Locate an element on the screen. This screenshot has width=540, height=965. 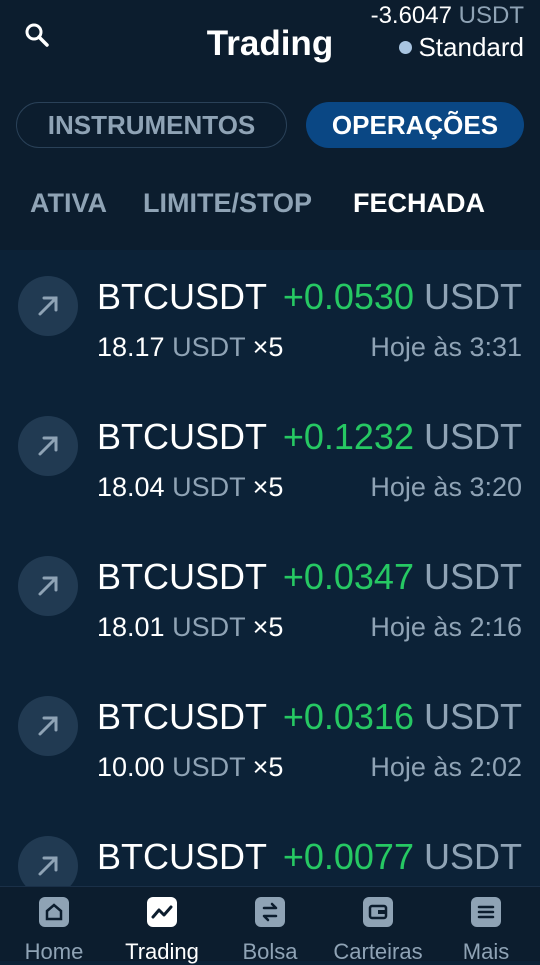
trade-time: Hoje às 2:02 is located at coordinates (446, 767).